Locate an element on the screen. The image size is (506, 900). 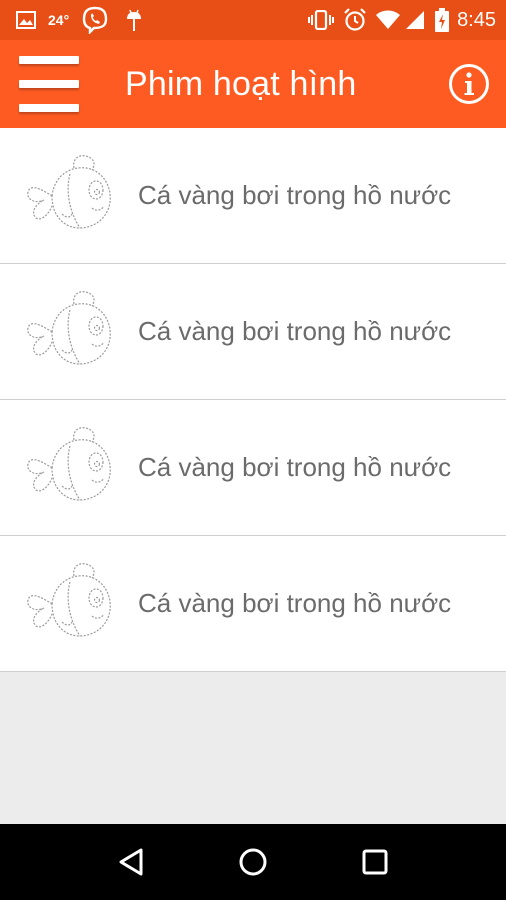
temperature-text: 24° is located at coordinates (59, 20).